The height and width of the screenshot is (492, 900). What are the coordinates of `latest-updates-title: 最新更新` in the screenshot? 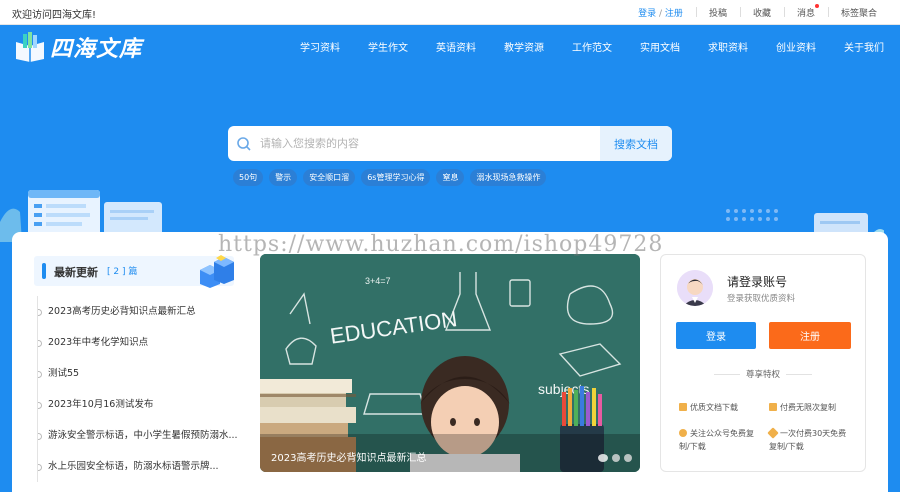 It's located at (76, 272).